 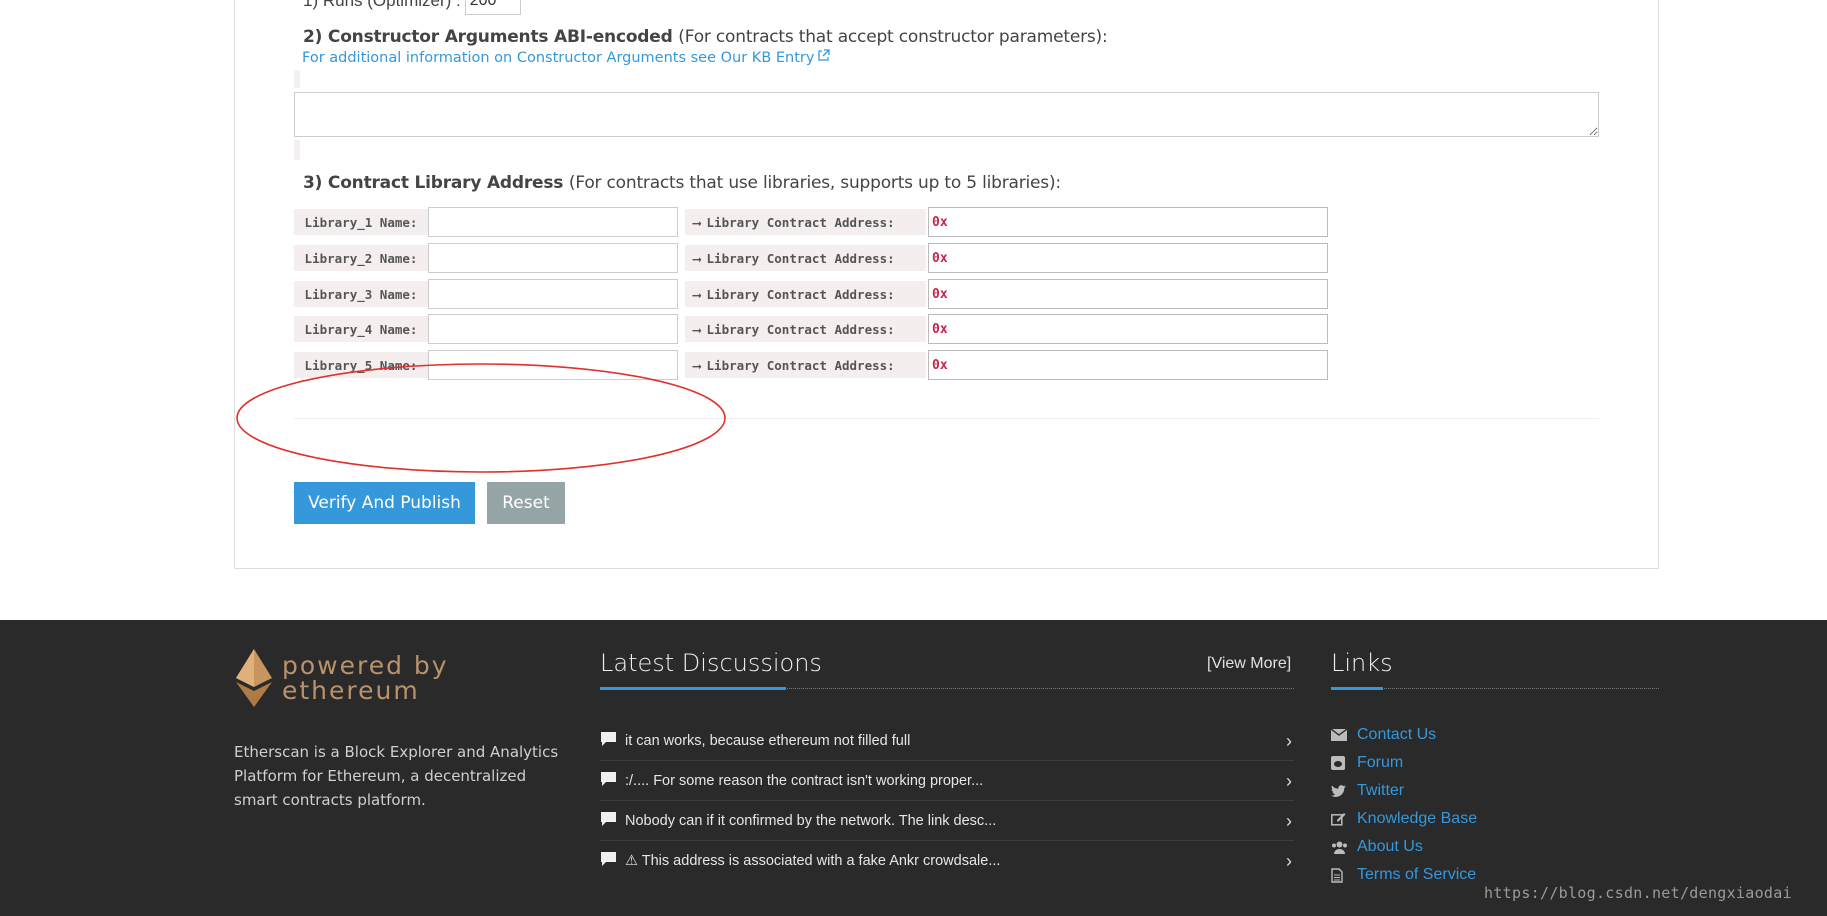 What do you see at coordinates (351, 690) in the screenshot?
I see `logo-line2: ethereum` at bounding box center [351, 690].